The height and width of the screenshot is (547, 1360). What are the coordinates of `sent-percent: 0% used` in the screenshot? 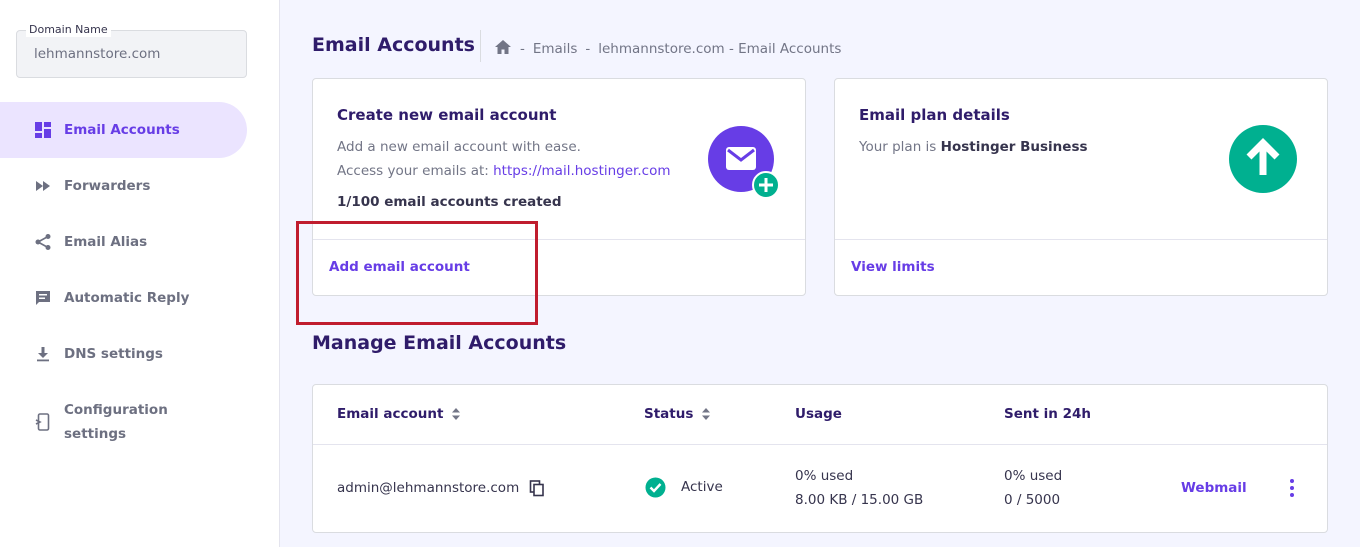 It's located at (1033, 476).